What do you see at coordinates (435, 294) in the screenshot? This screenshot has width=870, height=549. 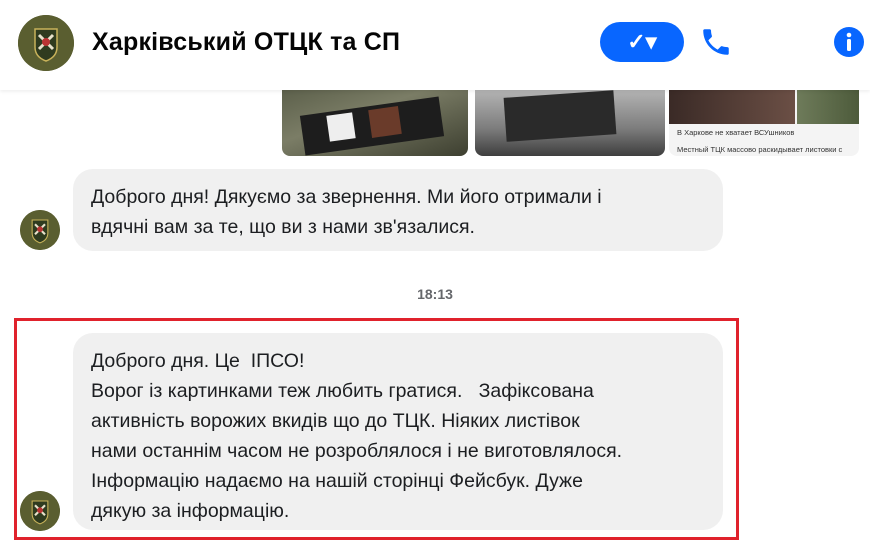 I see `message-timestamp: 18:13` at bounding box center [435, 294].